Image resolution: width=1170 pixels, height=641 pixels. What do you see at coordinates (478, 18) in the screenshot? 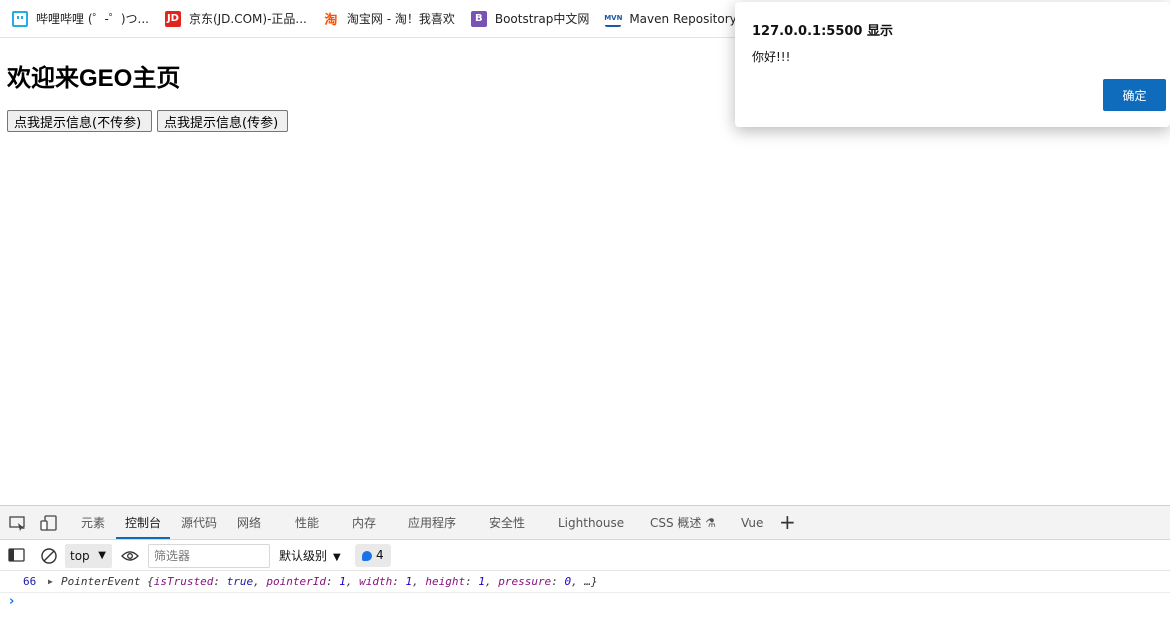
I see `bootstrap-icon: B` at bounding box center [478, 18].